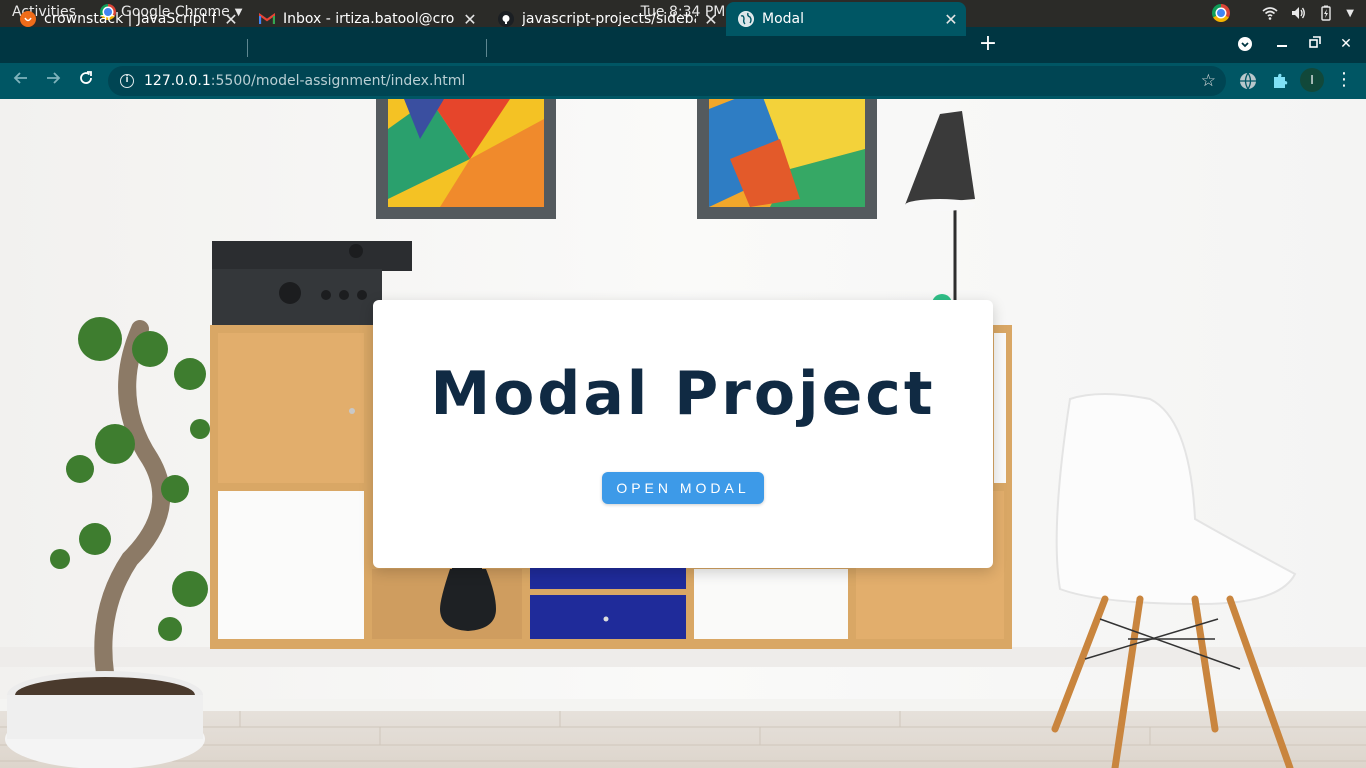 The image size is (1366, 768). Describe the element at coordinates (683, 394) in the screenshot. I see `page-title: Modal Project` at that location.